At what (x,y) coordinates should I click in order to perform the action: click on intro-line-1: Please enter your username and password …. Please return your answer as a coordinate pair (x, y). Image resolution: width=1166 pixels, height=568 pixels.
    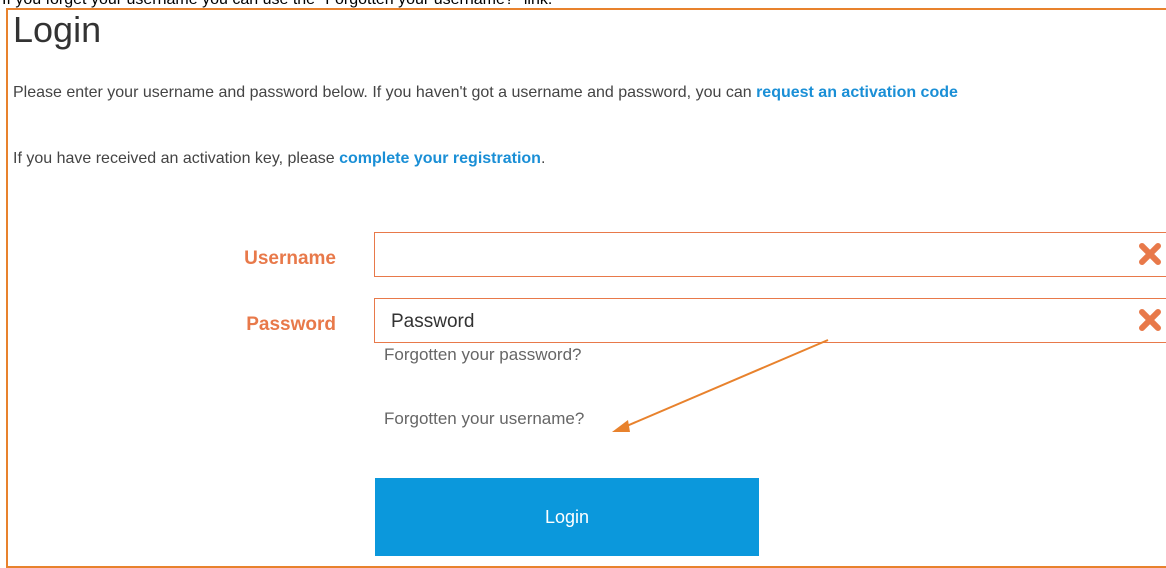
    Looking at the image, I should click on (485, 93).